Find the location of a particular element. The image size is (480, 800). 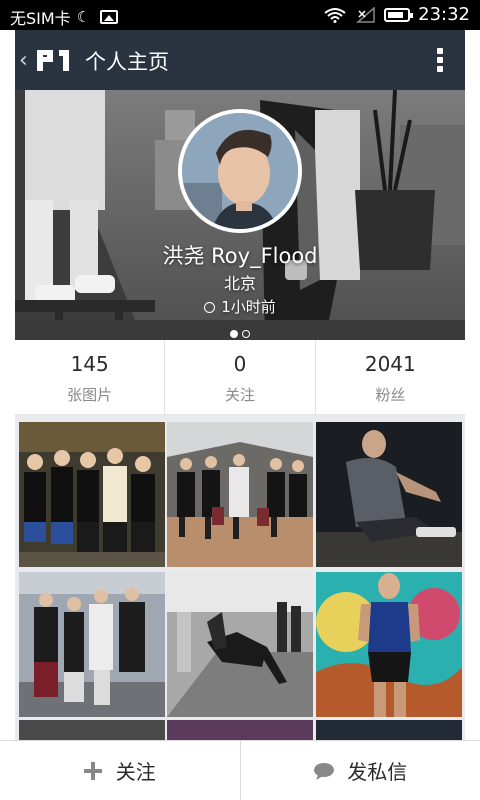

last-active-text: 1小时前 is located at coordinates (248, 307).